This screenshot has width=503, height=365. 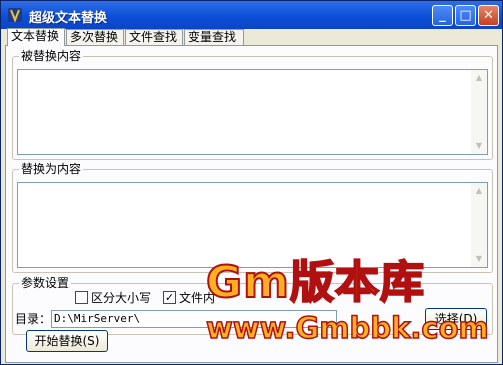 I want to click on directory-input: D:\MirServer\, so click(x=194, y=319).